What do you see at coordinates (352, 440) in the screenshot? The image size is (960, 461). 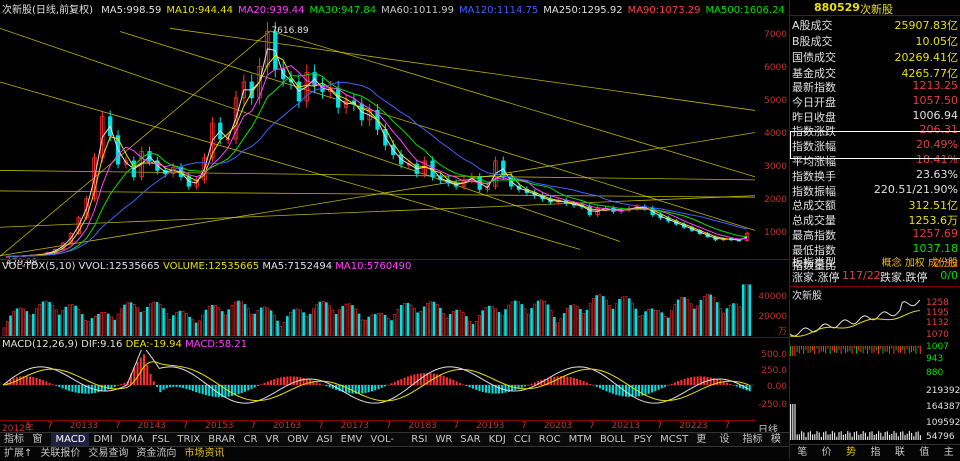 I see `indicator-tab: EMV` at bounding box center [352, 440].